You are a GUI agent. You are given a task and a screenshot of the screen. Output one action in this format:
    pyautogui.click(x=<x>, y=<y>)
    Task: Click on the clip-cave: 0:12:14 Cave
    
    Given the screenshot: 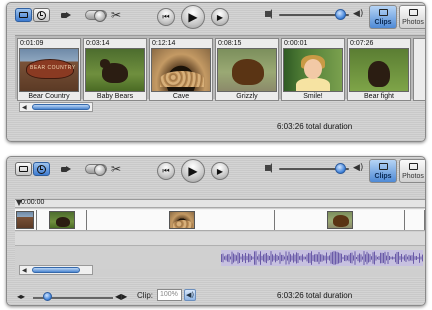 What is the action you would take?
    pyautogui.click(x=181, y=69)
    